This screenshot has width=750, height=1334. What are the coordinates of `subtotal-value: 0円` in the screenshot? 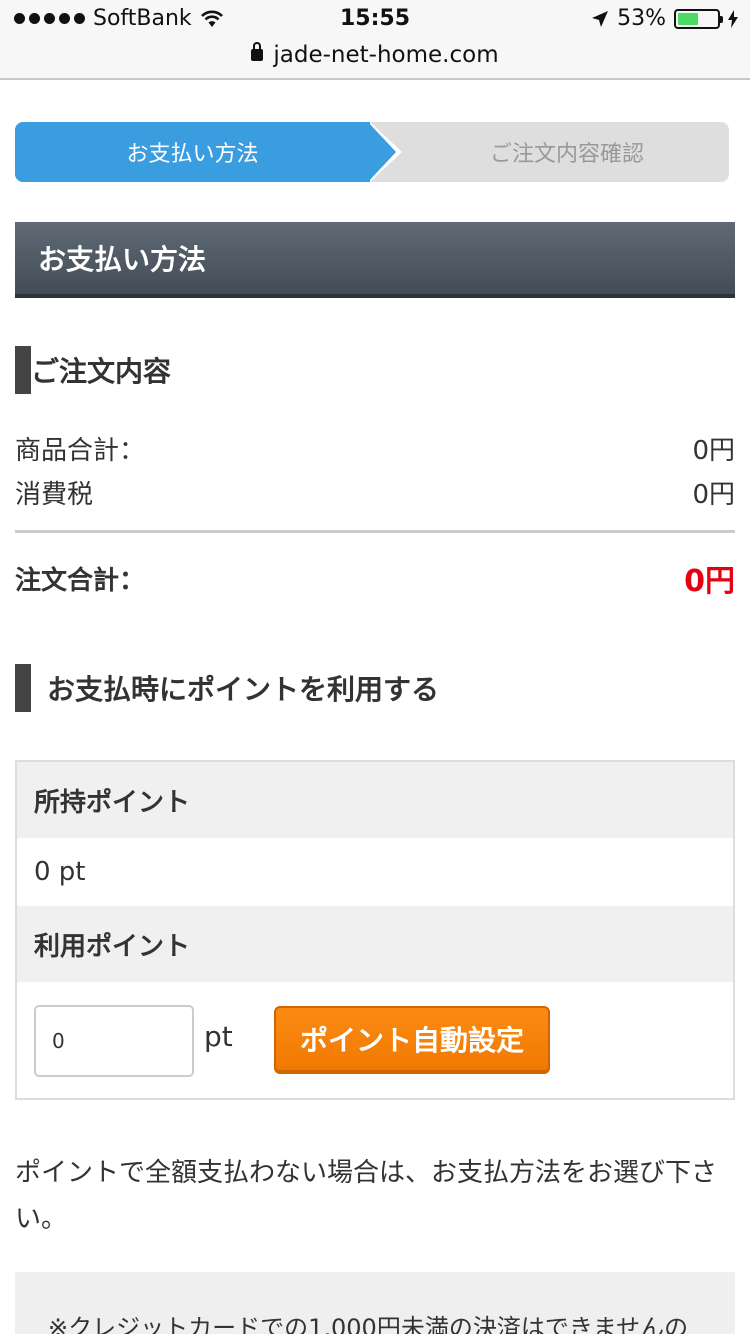 It's located at (713, 451).